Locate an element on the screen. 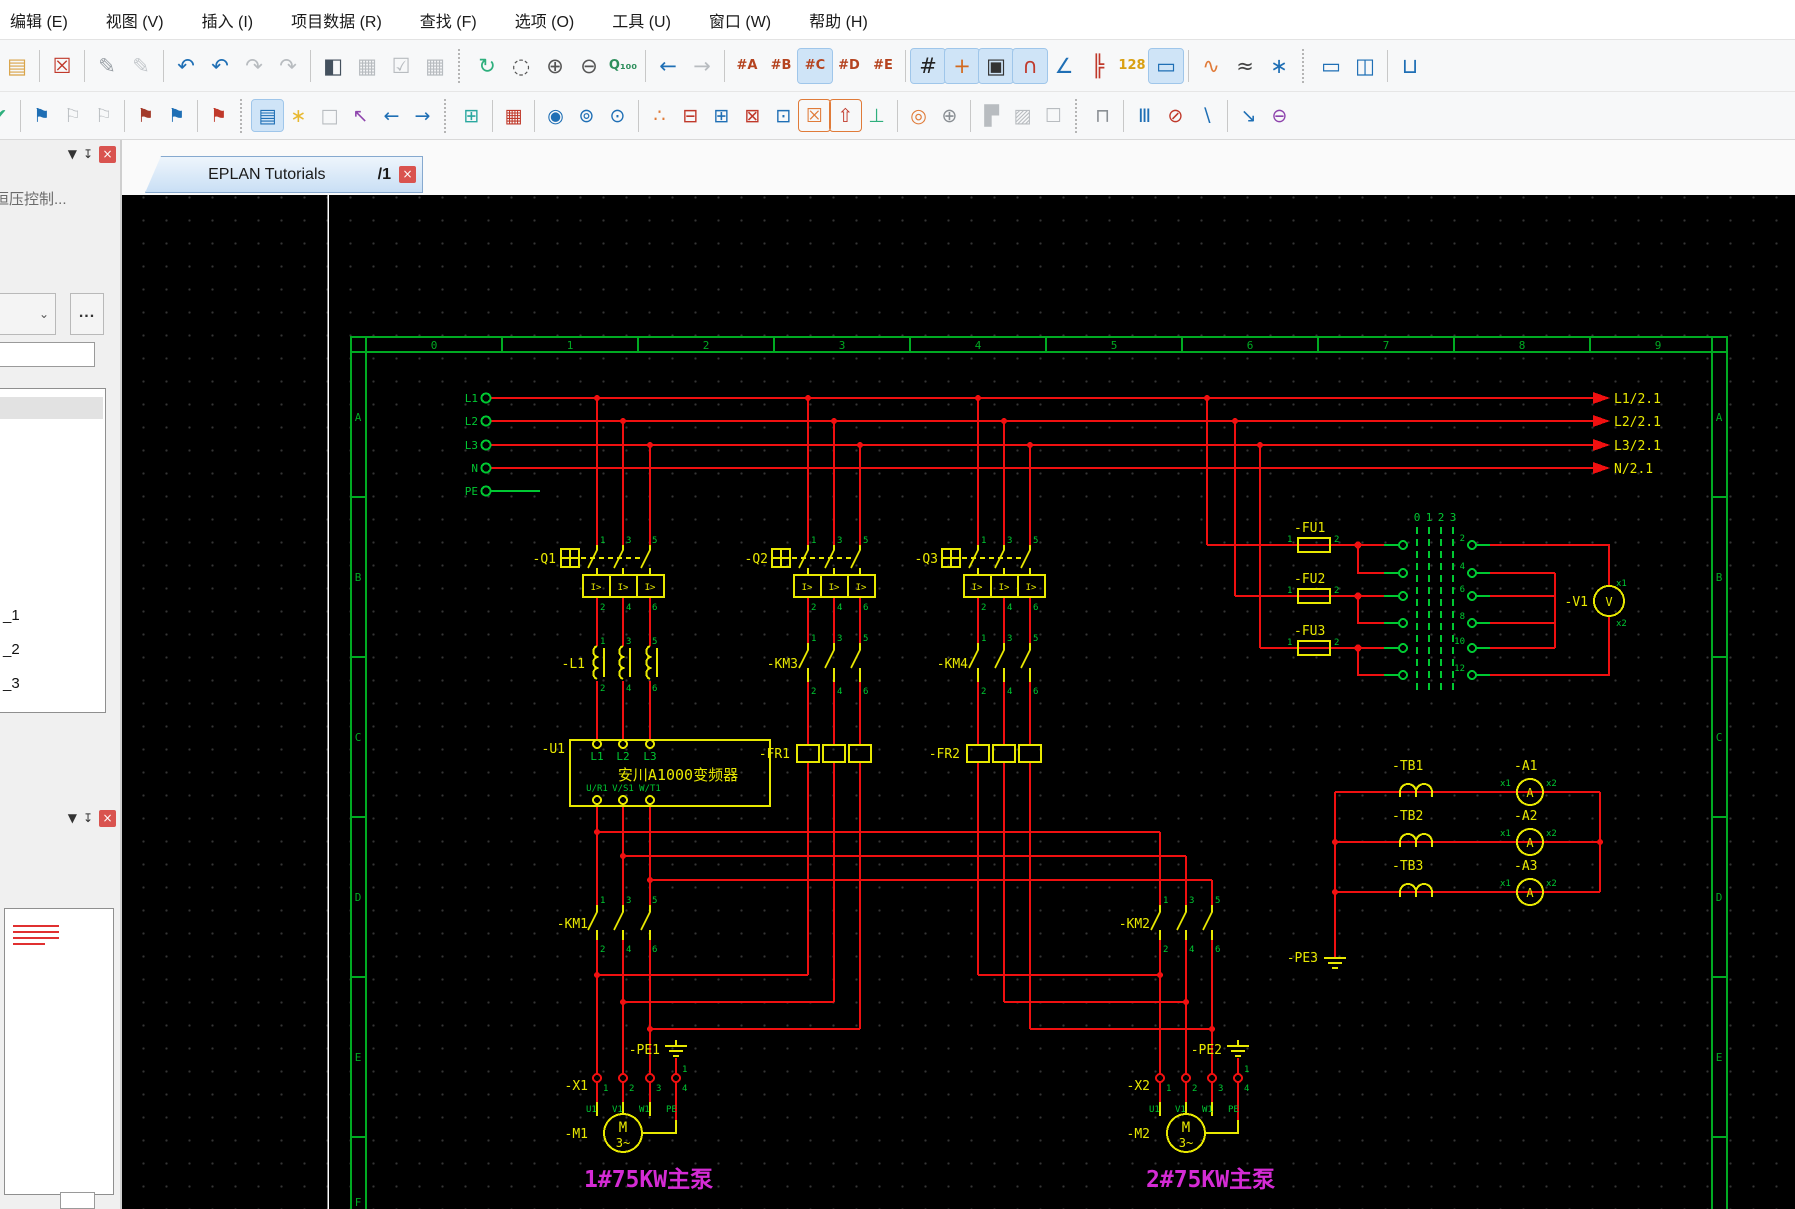  clipped-icon: ✔ is located at coordinates (7, 115).